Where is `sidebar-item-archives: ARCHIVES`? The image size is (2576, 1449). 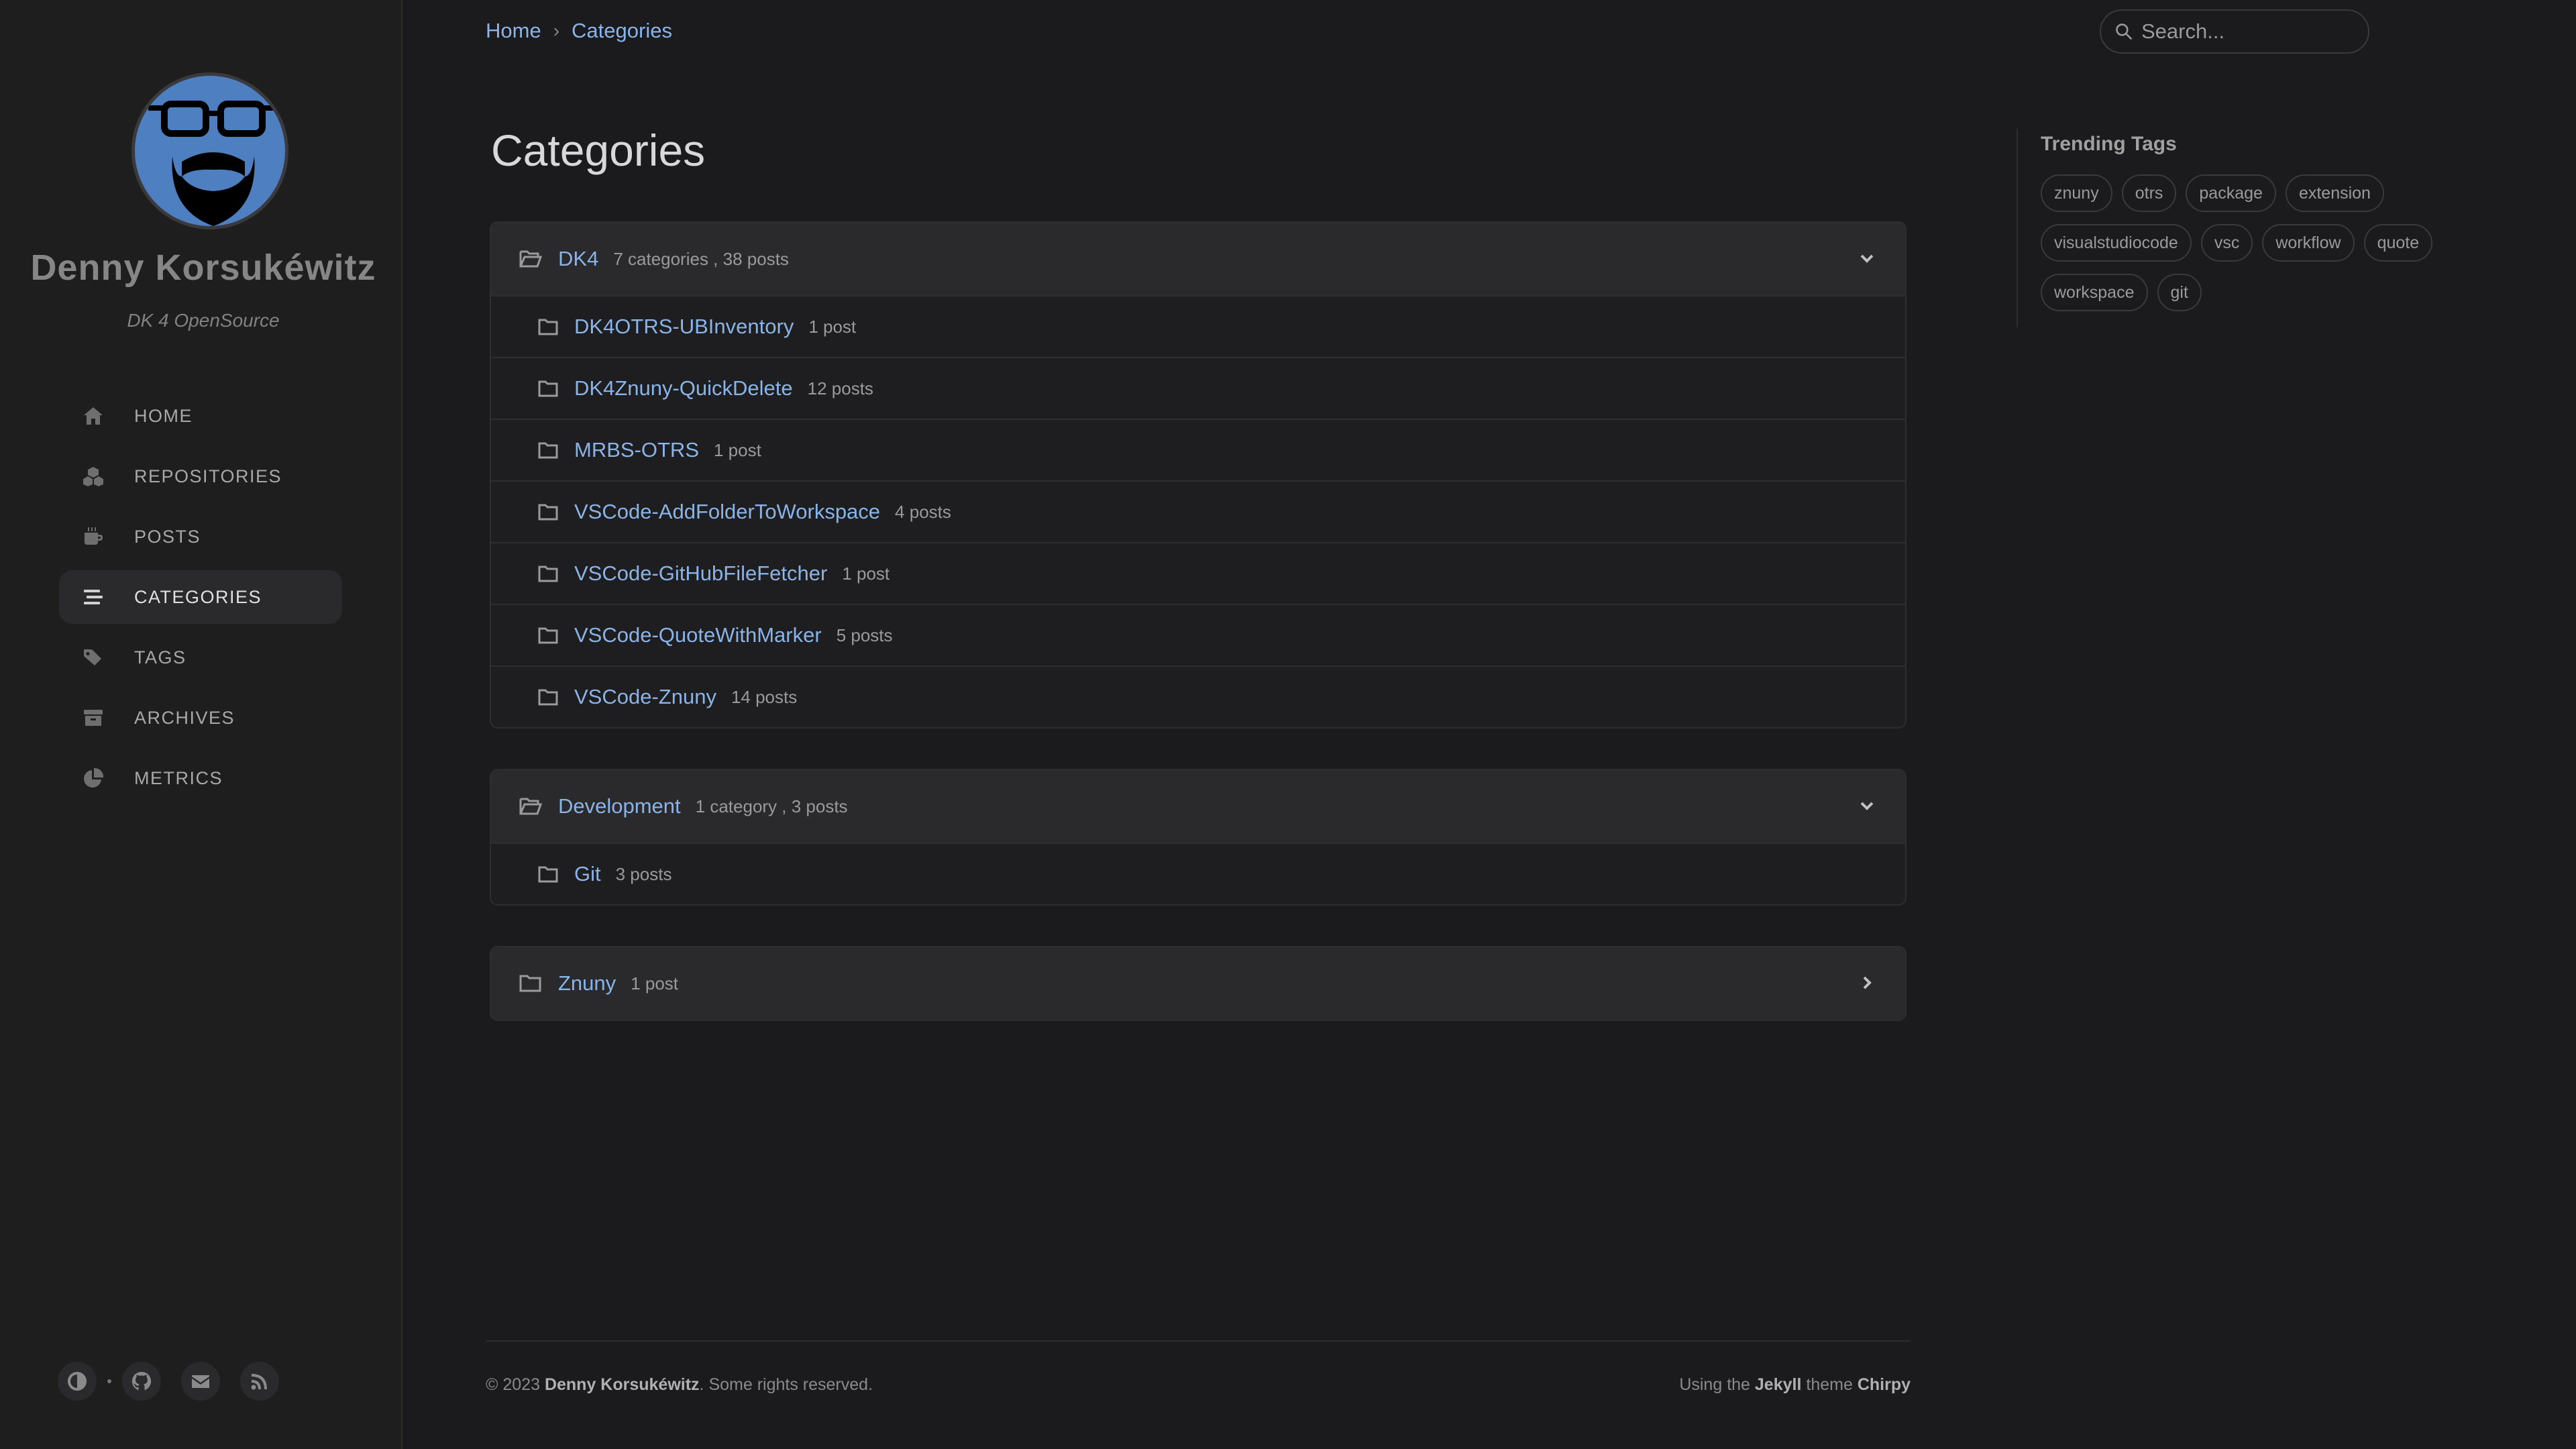
sidebar-item-archives: ARCHIVES is located at coordinates (200, 718).